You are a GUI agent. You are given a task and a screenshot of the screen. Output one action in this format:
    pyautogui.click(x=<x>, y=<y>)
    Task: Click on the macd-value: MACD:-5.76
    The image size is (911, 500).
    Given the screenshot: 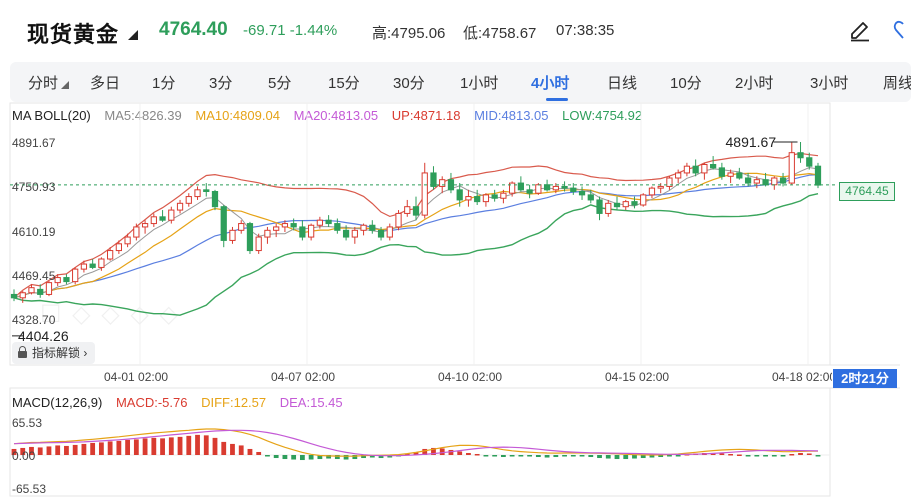 What is the action you would take?
    pyautogui.click(x=151, y=402)
    